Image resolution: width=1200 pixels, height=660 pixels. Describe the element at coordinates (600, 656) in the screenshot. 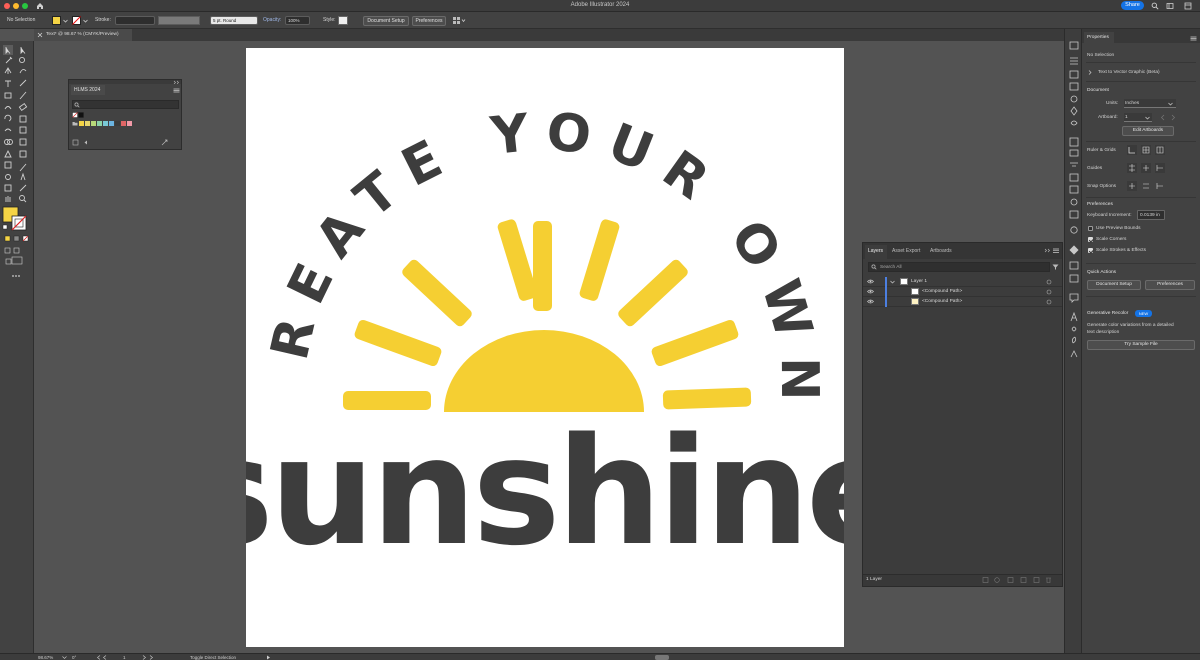

I see `status-bar: 98.67% 0° 1 Toggle Direct Selection` at that location.